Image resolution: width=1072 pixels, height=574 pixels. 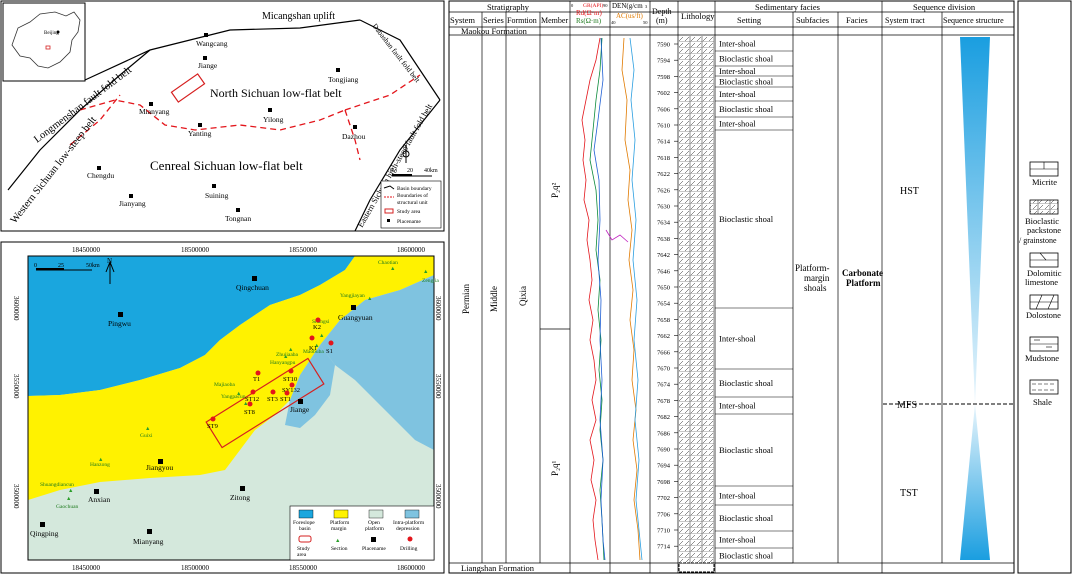 What do you see at coordinates (627, 6) in the screenshot?
I see `svg-text: DEN(g/cm` at bounding box center [627, 6].